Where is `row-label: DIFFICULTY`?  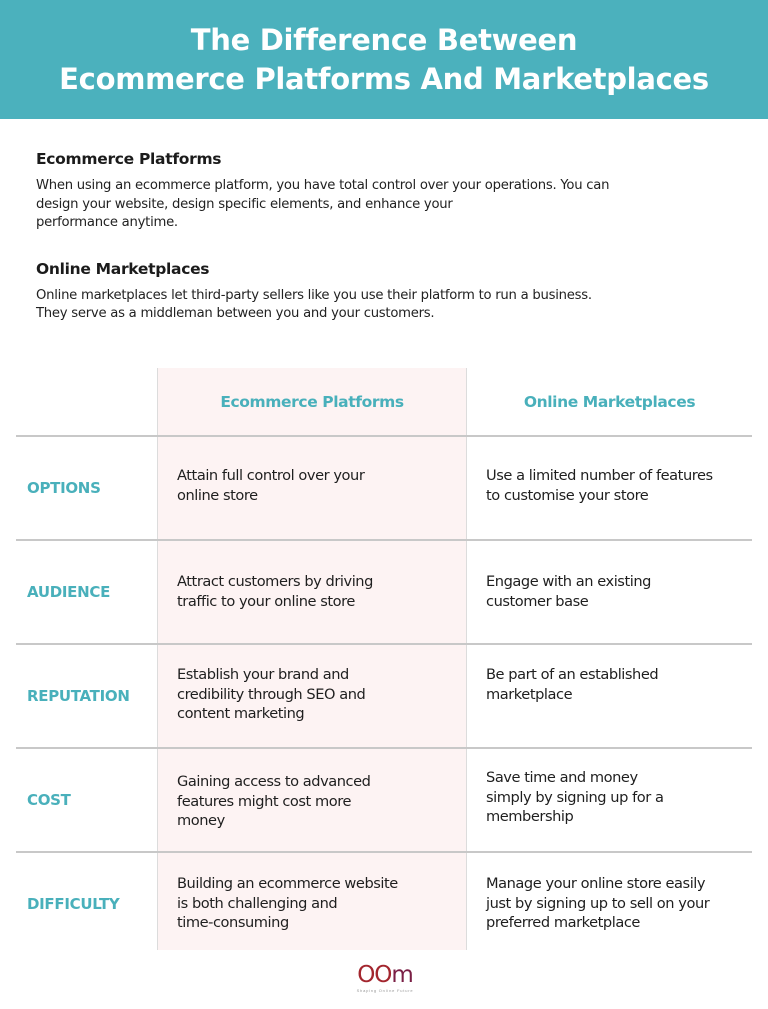 row-label: DIFFICULTY is located at coordinates (73, 904).